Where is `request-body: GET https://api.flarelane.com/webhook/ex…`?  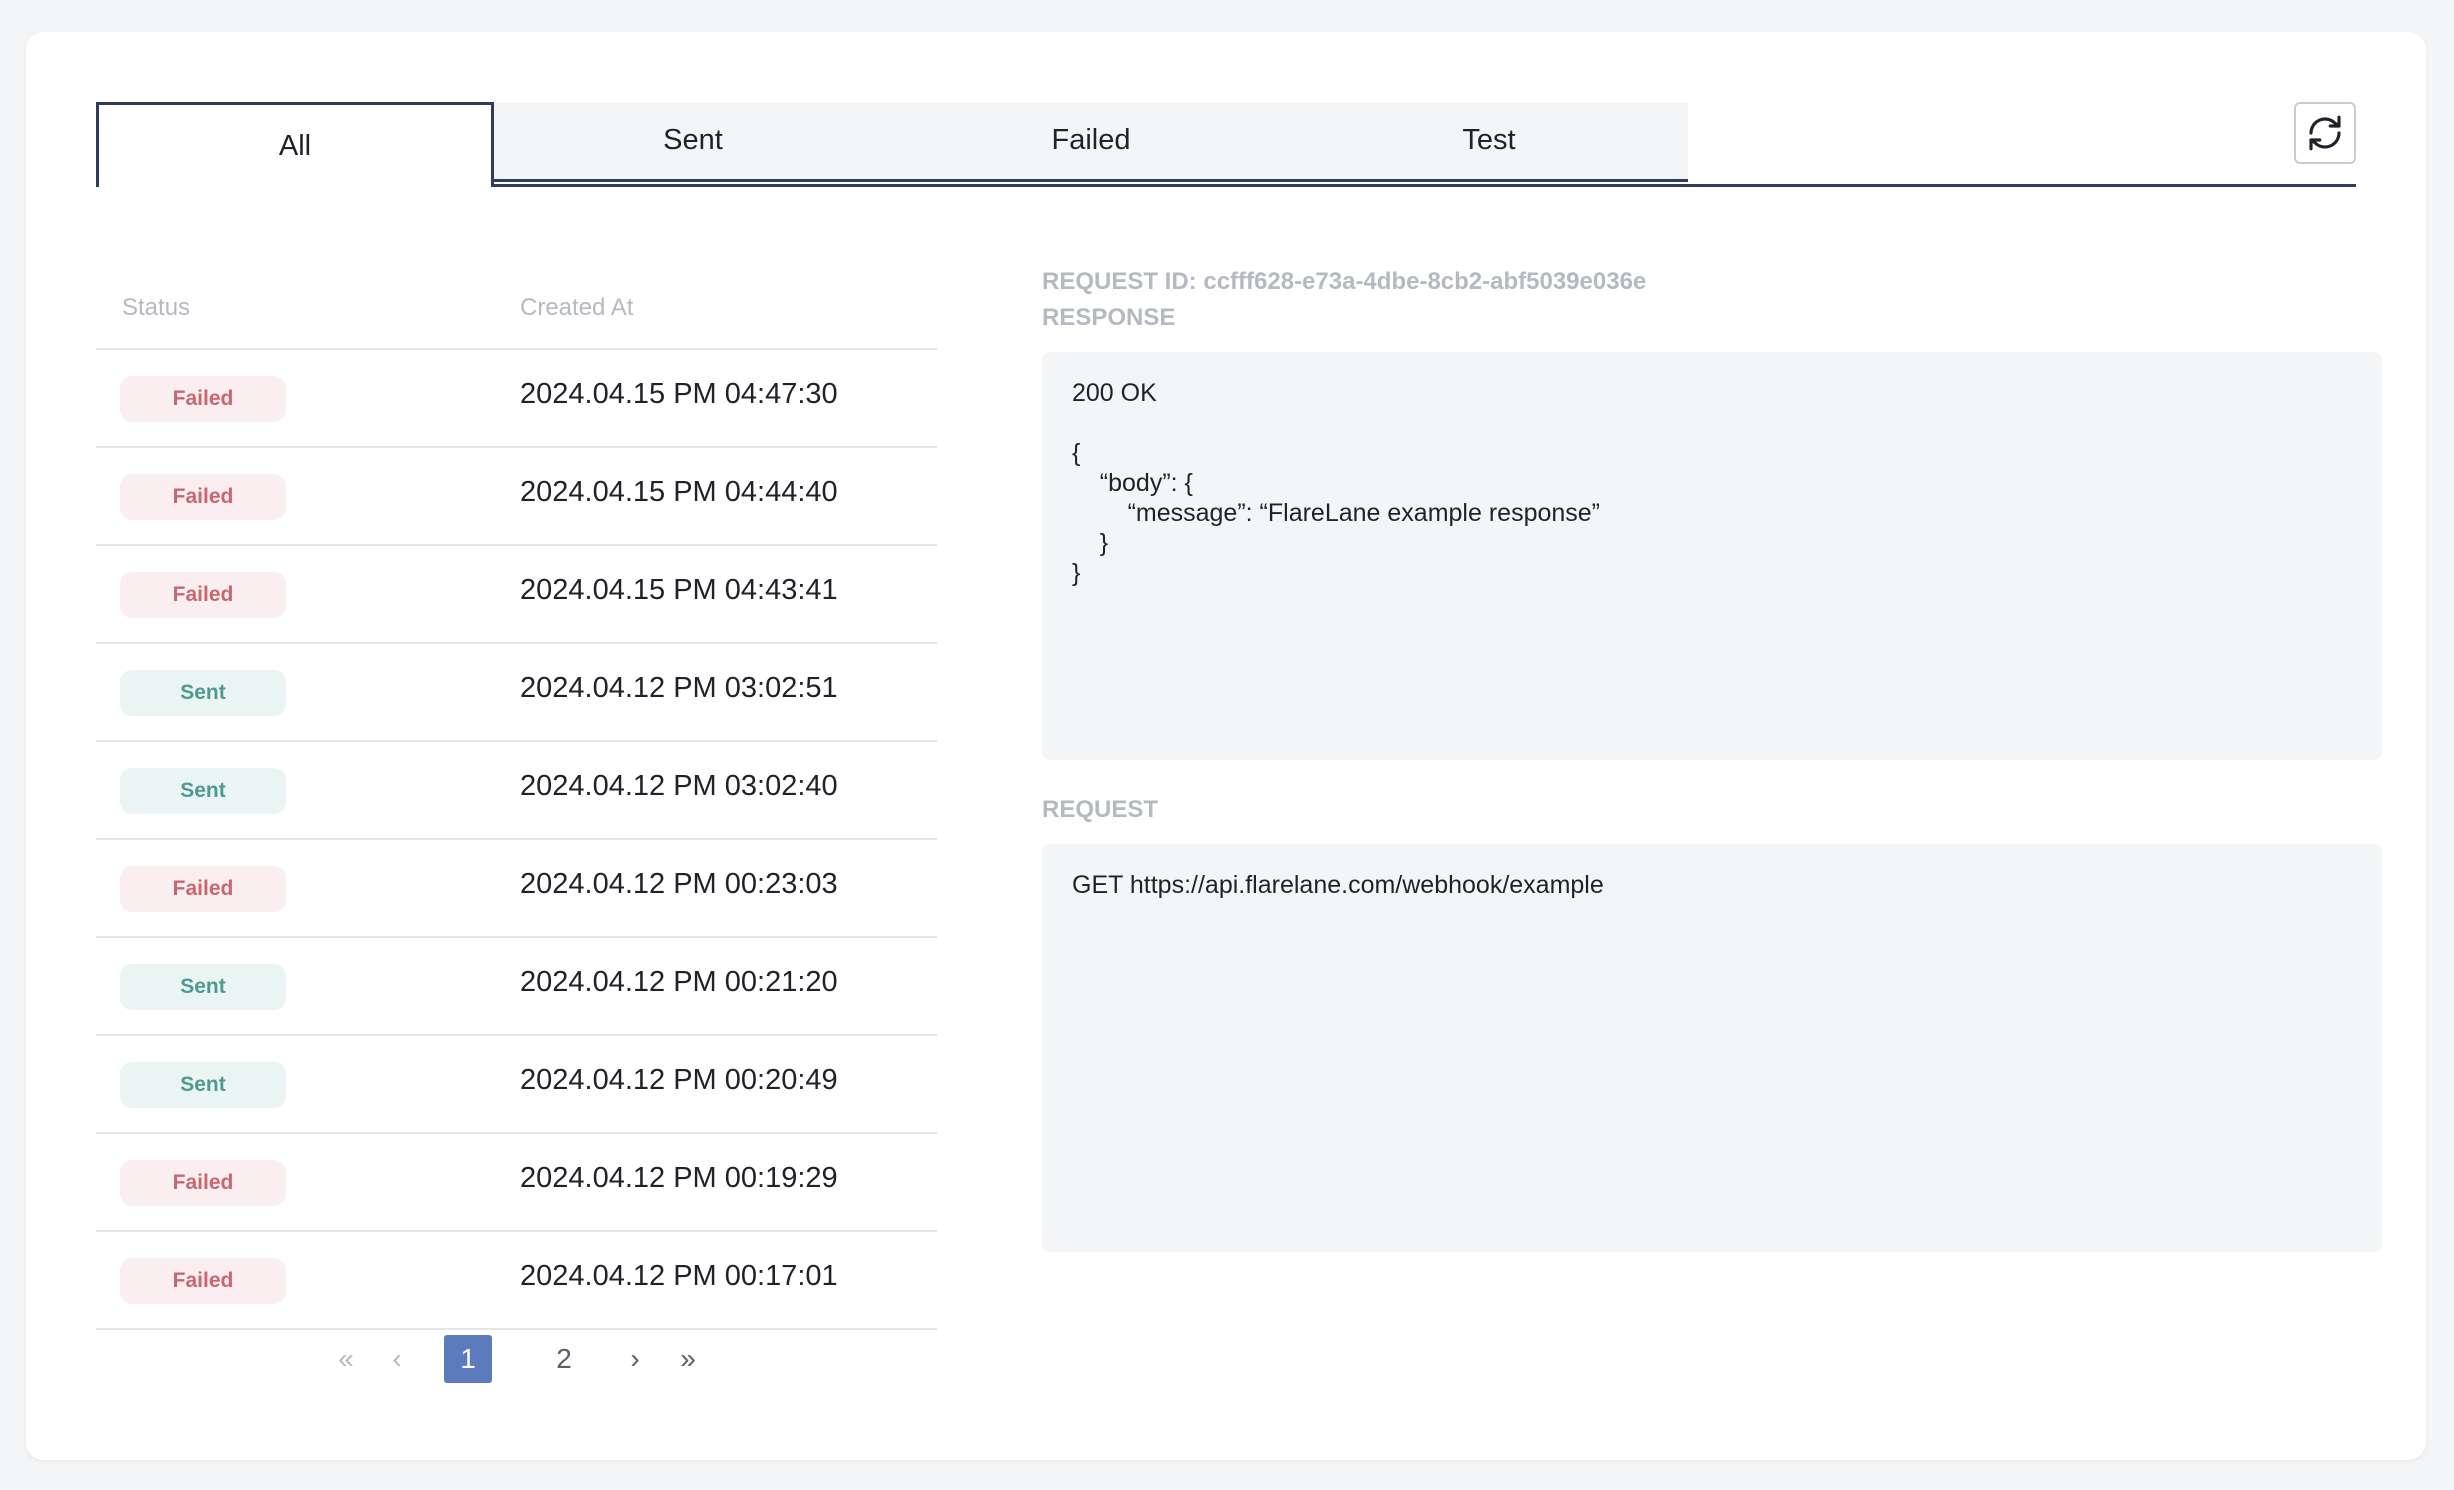
request-body: GET https://api.flarelane.com/webhook/ex… is located at coordinates (1712, 1048).